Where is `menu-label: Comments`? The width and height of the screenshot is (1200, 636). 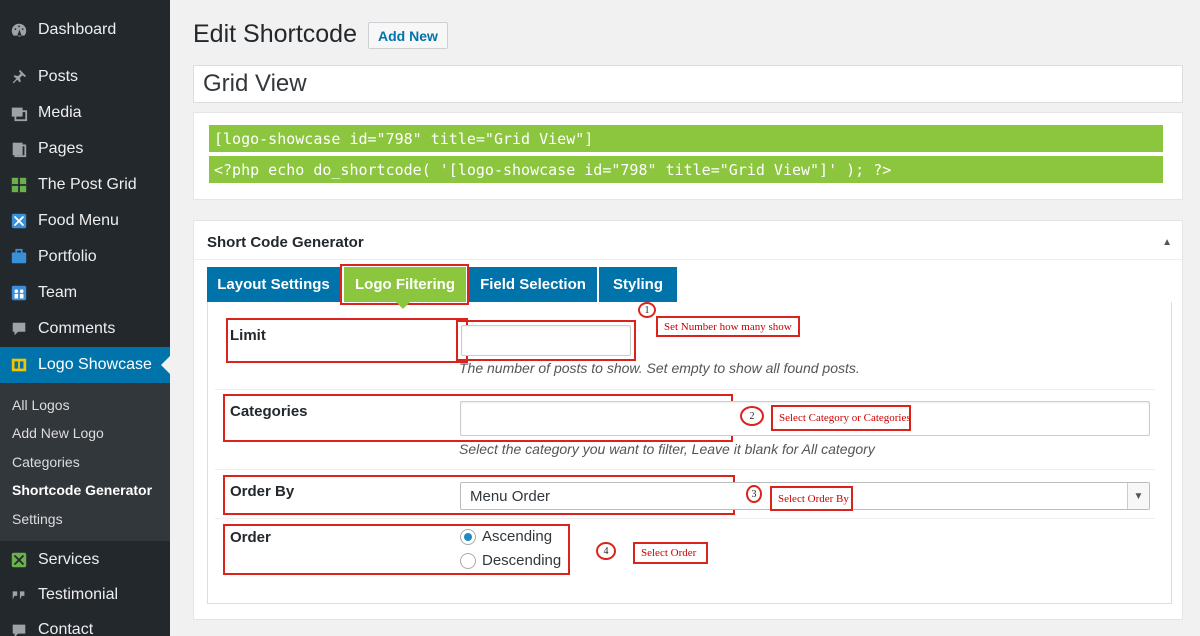
menu-label: Comments is located at coordinates (77, 328).